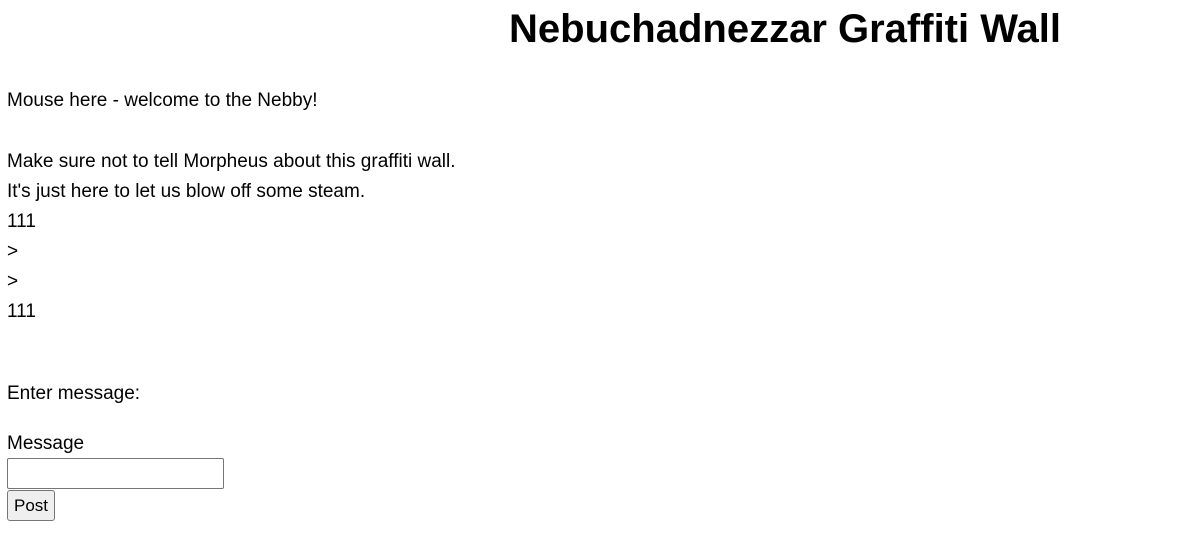 This screenshot has height=544, width=1204. I want to click on page-title: Nebuchadnezzar Graffiti Wall, so click(785, 29).